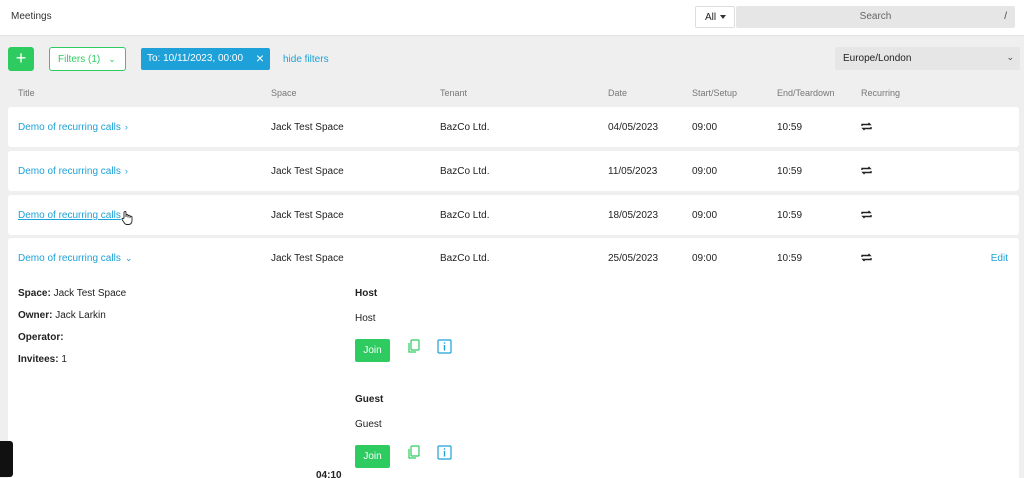  What do you see at coordinates (34, 293) in the screenshot?
I see `detail-space-label: Space:` at bounding box center [34, 293].